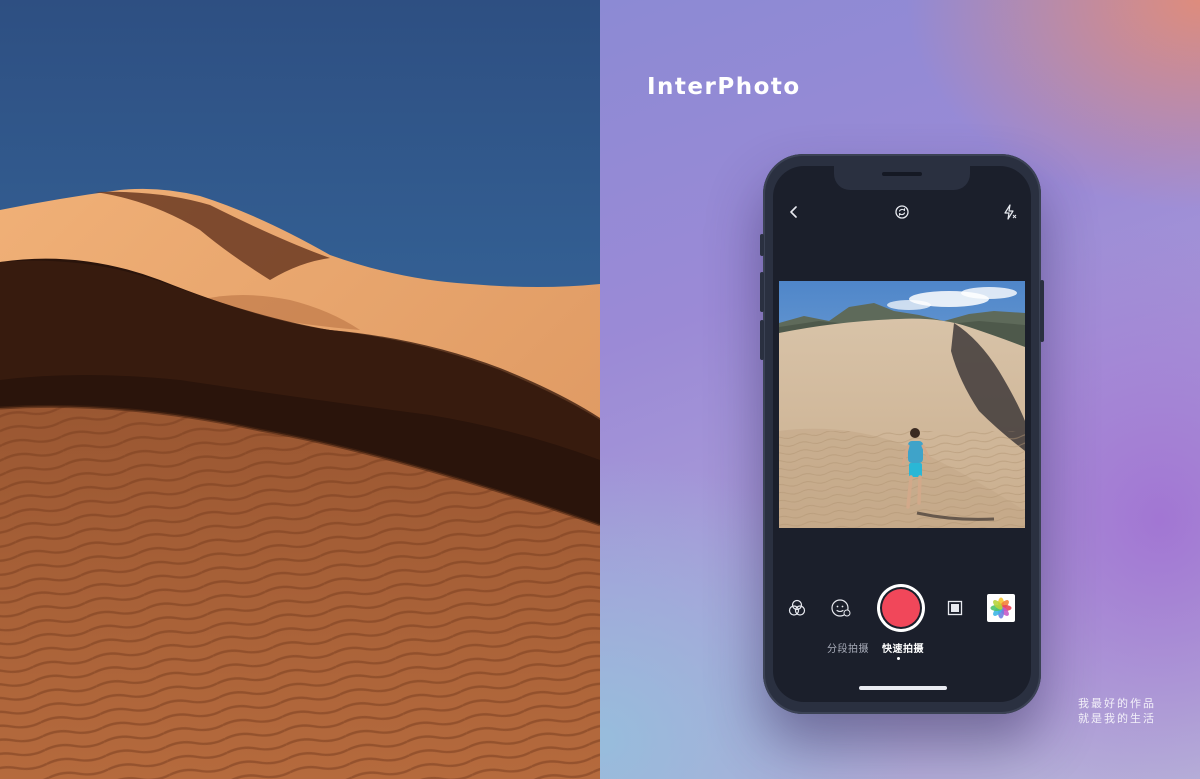 This screenshot has width=1200, height=779. I want to click on phone-side-button, so click(762, 245).